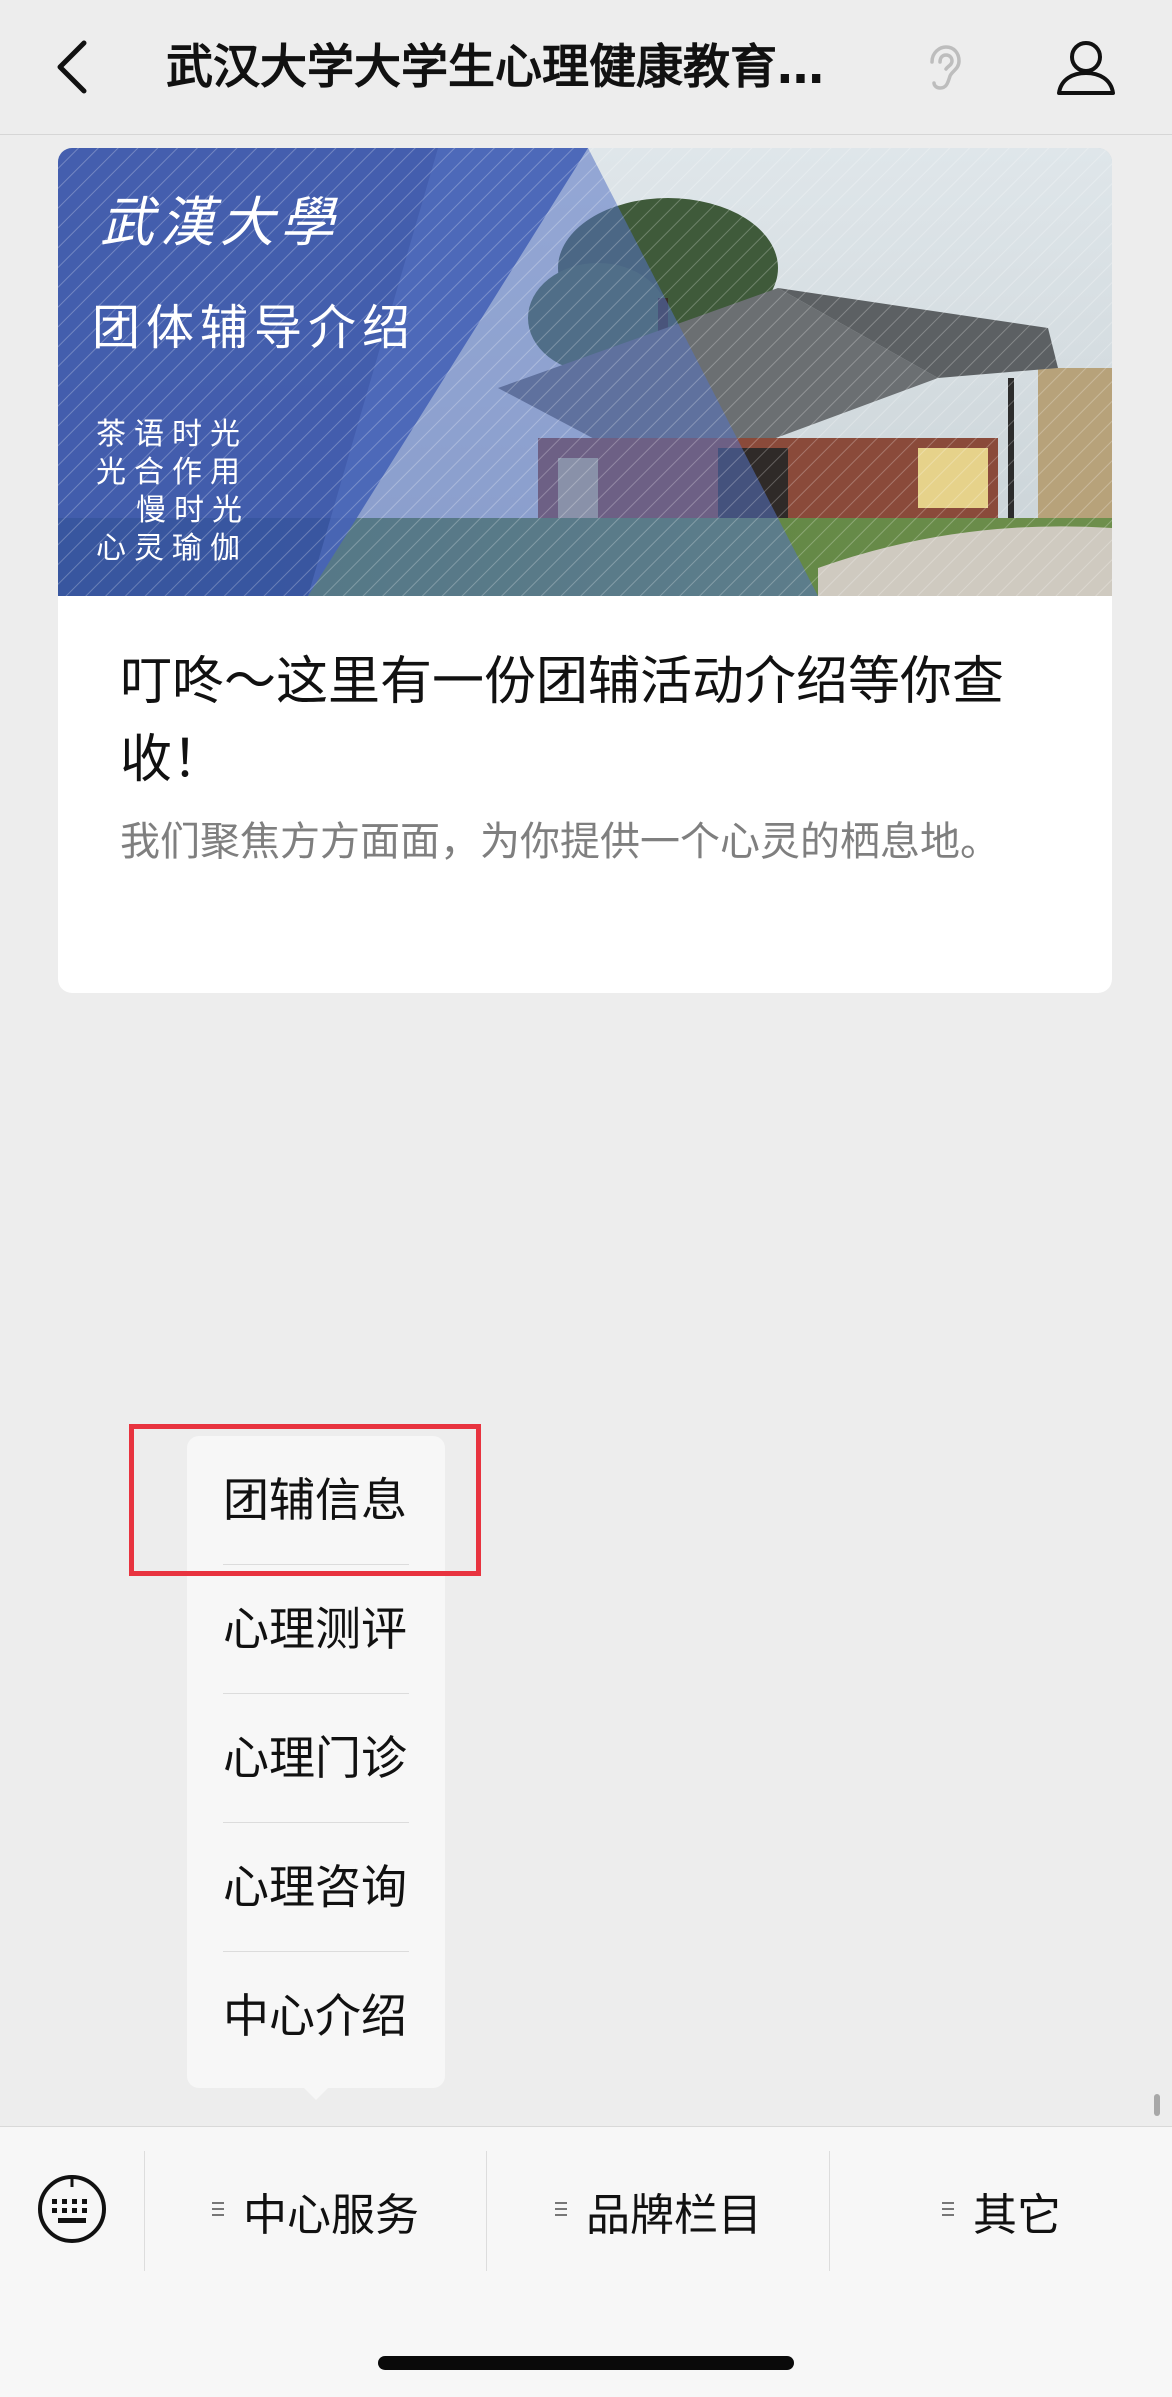  Describe the element at coordinates (562, 721) in the screenshot. I see `article-title: 叮咚～这里有一份团辅活动介绍等你查收！` at that location.